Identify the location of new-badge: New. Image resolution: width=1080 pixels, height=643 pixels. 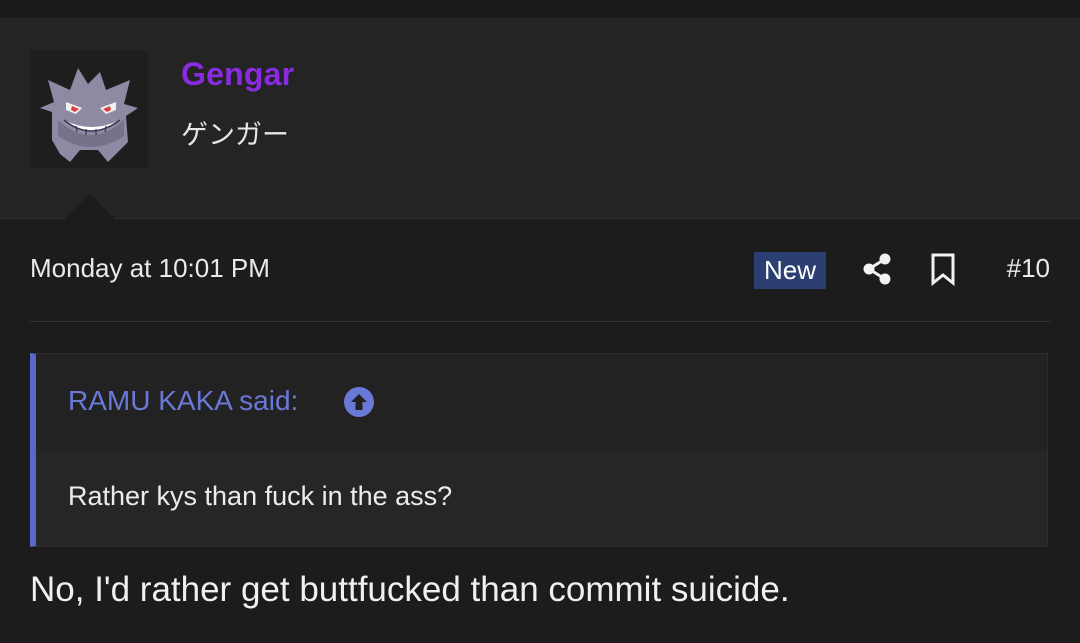
(790, 270).